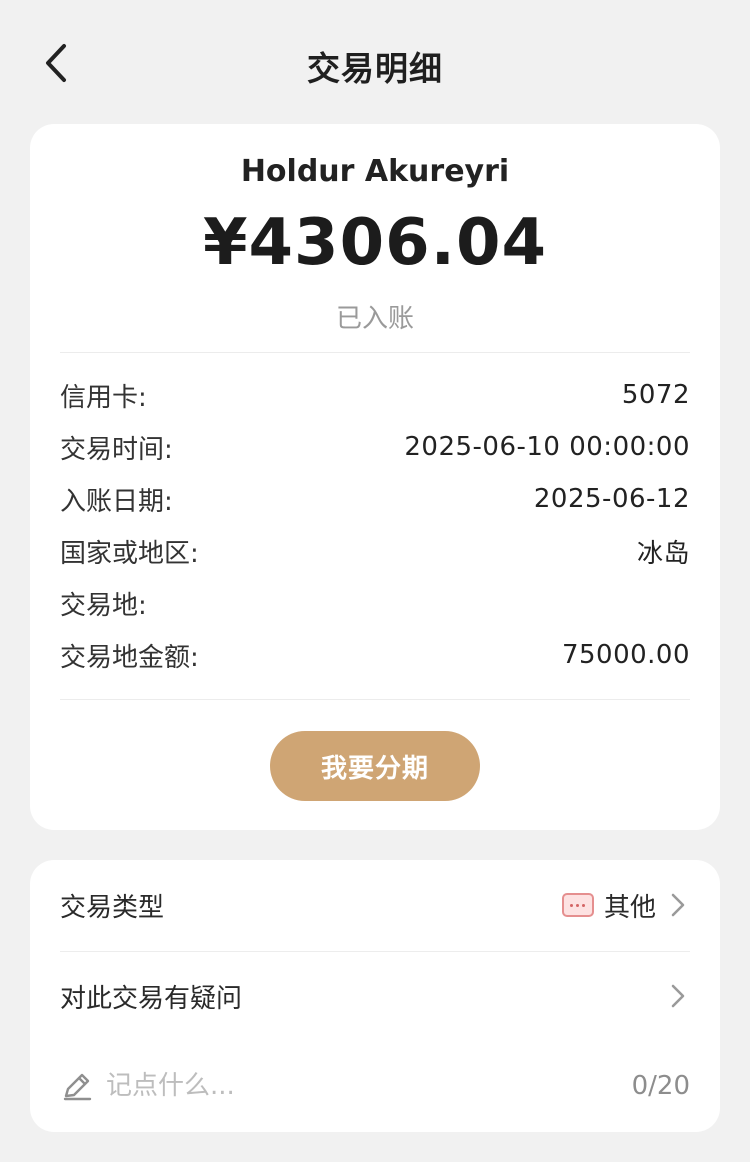 This screenshot has width=750, height=1162. What do you see at coordinates (547, 447) in the screenshot?
I see `detail-value: 2025-06-10 00:00:00` at bounding box center [547, 447].